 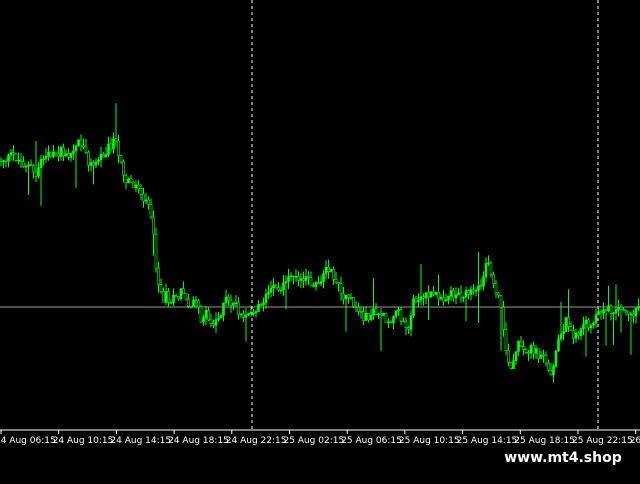 I want to click on time-tick-label-10: 25 Aug 22:15, so click(x=602, y=441).